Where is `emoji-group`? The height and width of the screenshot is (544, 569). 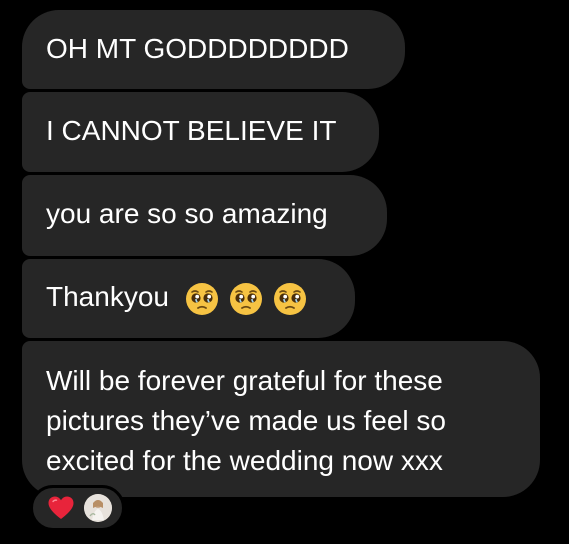 emoji-group is located at coordinates (246, 299).